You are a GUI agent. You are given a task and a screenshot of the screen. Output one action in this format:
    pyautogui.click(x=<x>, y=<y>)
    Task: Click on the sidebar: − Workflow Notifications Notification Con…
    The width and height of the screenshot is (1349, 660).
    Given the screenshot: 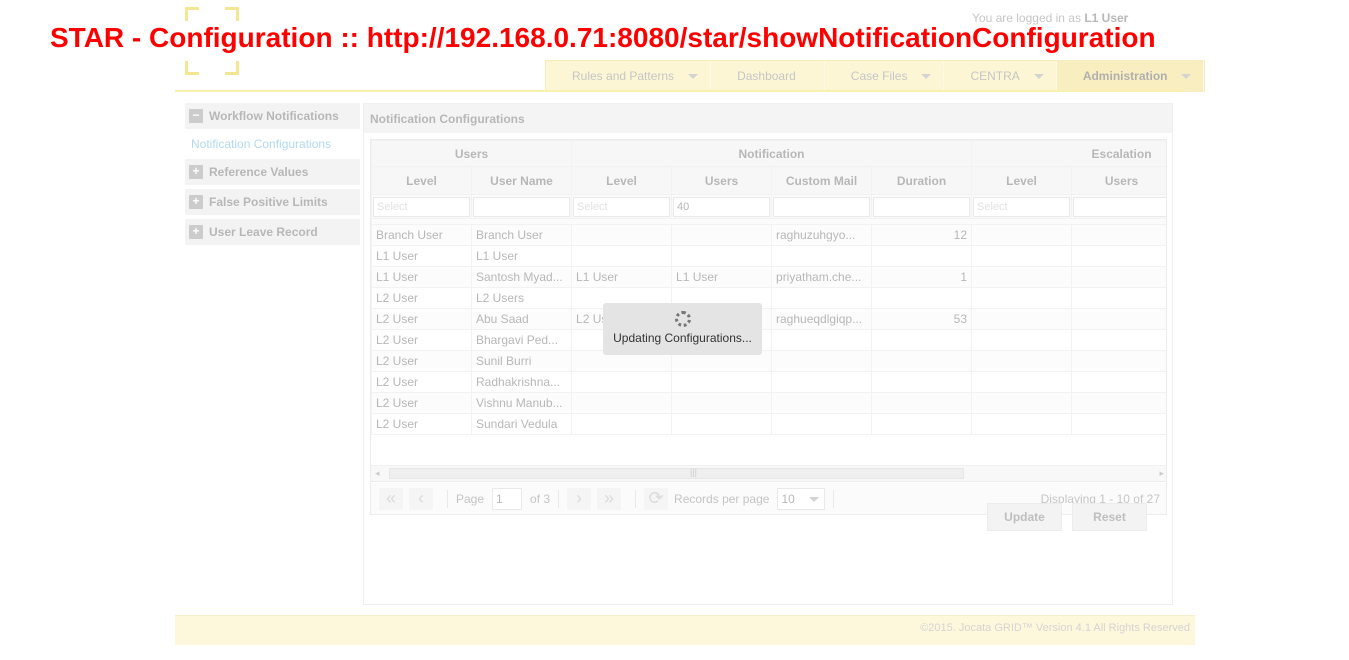 What is the action you would take?
    pyautogui.click(x=272, y=176)
    